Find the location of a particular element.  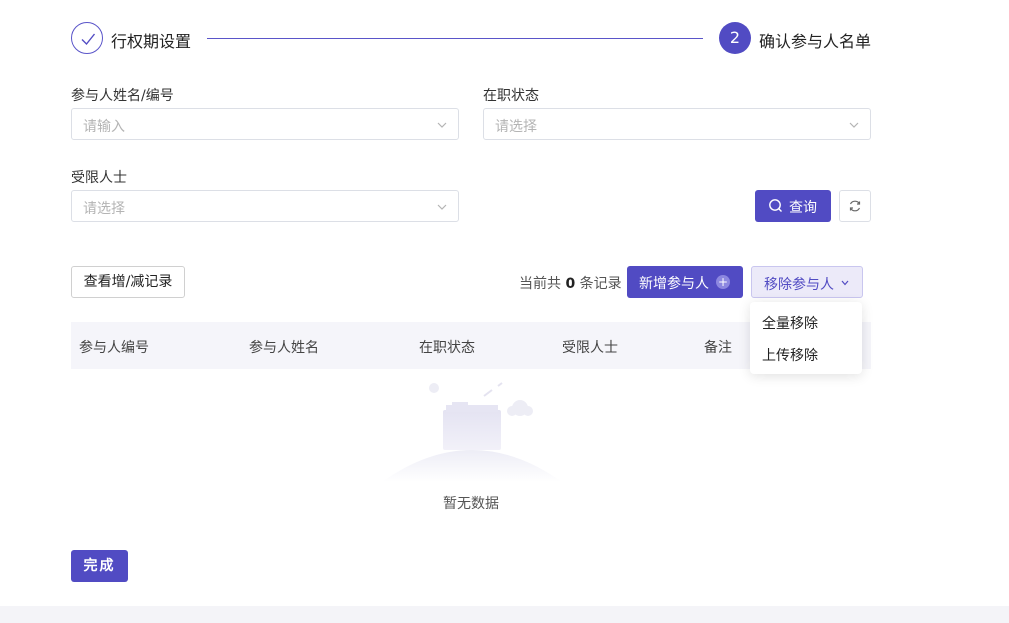

step-2-label: 确认参与人名单 is located at coordinates (815, 41).